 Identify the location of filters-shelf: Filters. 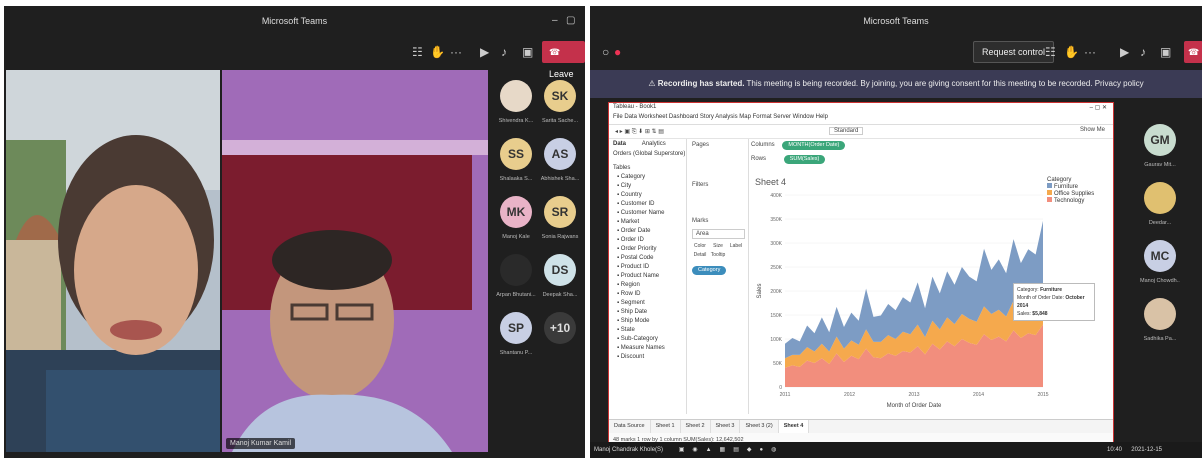
(718, 185).